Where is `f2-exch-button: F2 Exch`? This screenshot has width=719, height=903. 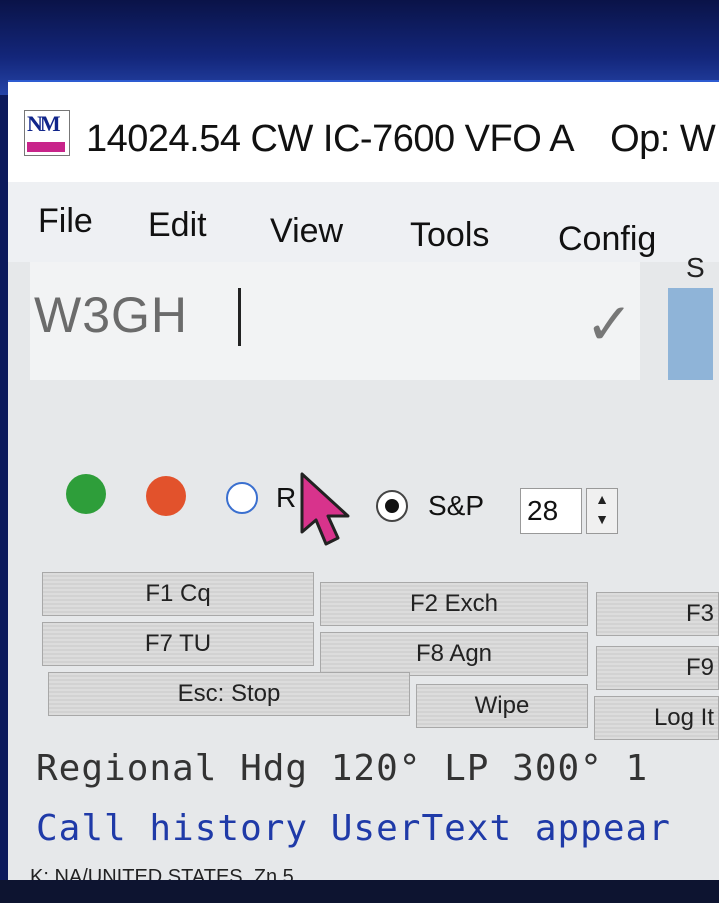 f2-exch-button: F2 Exch is located at coordinates (454, 604).